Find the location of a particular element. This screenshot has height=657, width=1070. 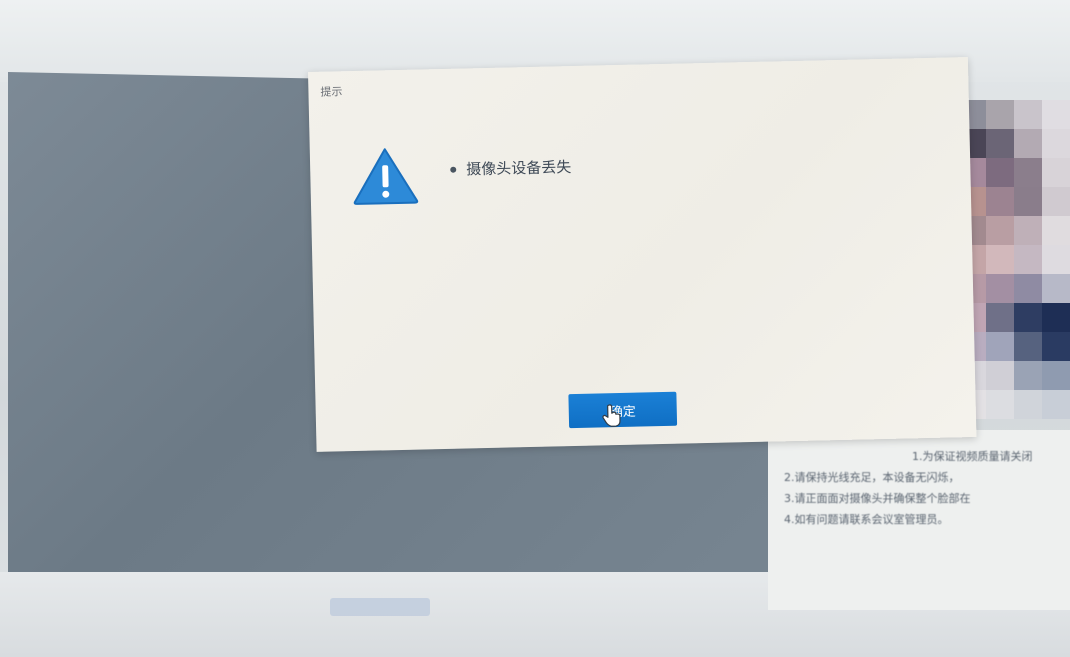

ok-button: 确定 is located at coordinates (623, 410).